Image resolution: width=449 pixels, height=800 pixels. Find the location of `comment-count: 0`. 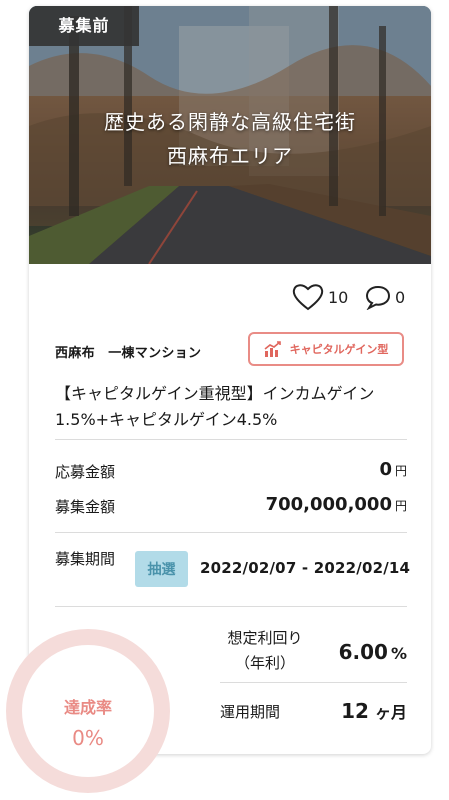

comment-count: 0 is located at coordinates (400, 297).